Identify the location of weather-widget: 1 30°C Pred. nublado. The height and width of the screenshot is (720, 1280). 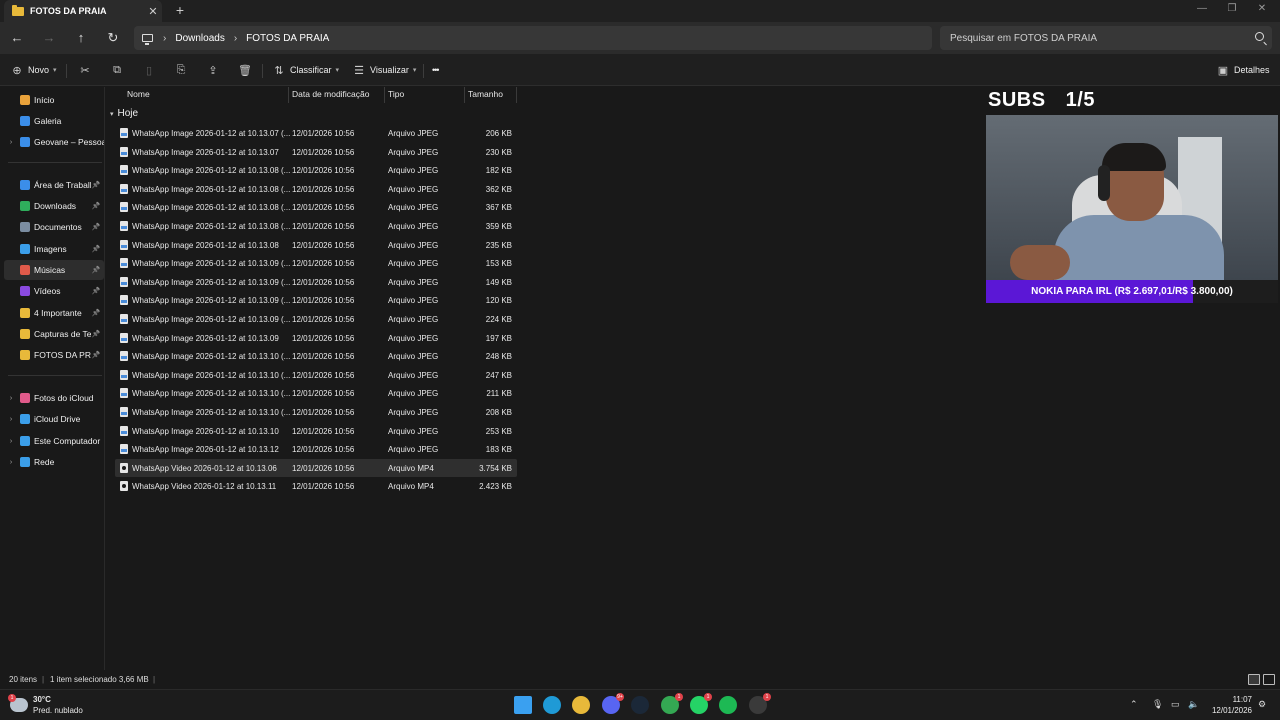
(45, 705).